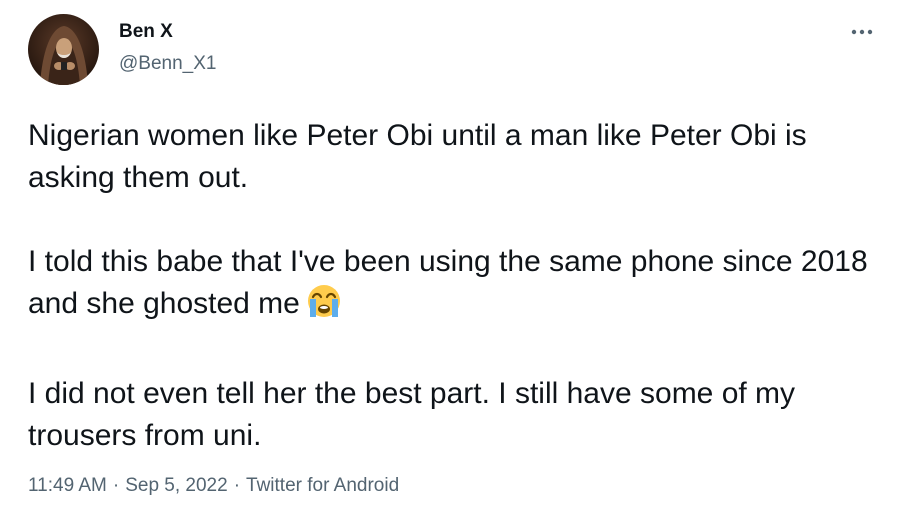  I want to click on display-name: Ben X, so click(146, 32).